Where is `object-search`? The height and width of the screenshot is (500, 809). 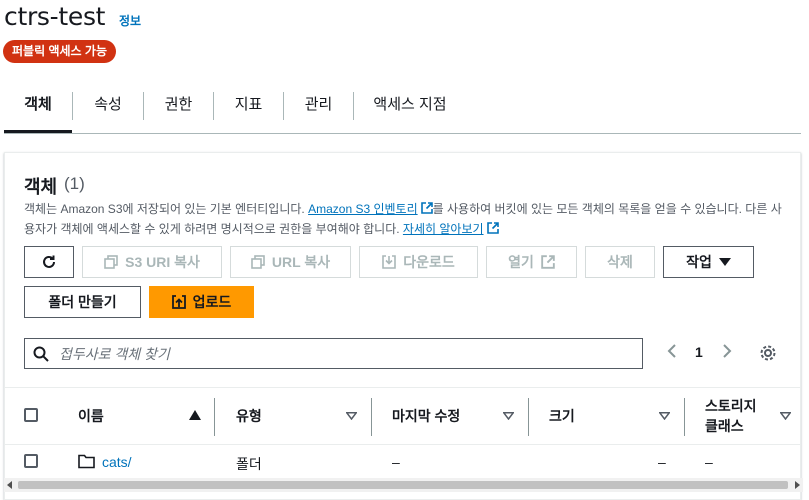
object-search is located at coordinates (333, 353).